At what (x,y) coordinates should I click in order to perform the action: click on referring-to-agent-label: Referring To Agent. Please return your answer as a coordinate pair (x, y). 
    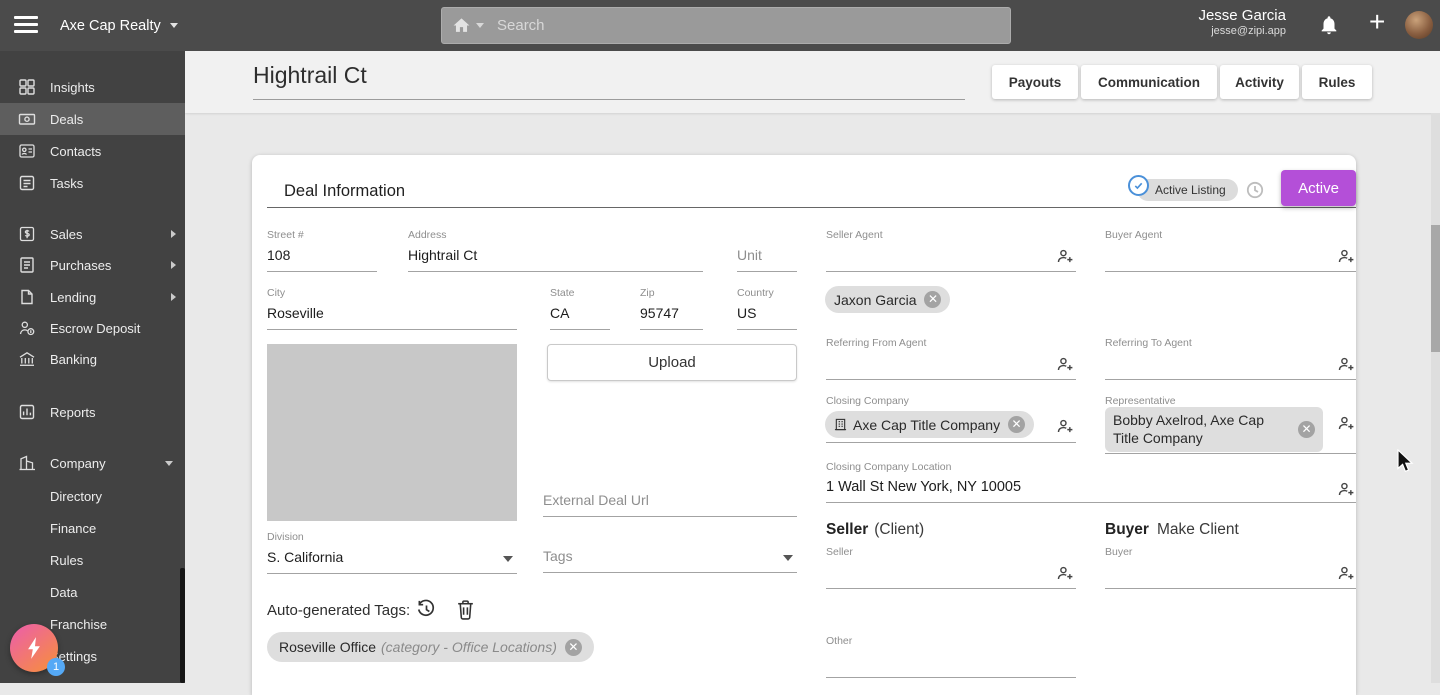
    Looking at the image, I should click on (1148, 343).